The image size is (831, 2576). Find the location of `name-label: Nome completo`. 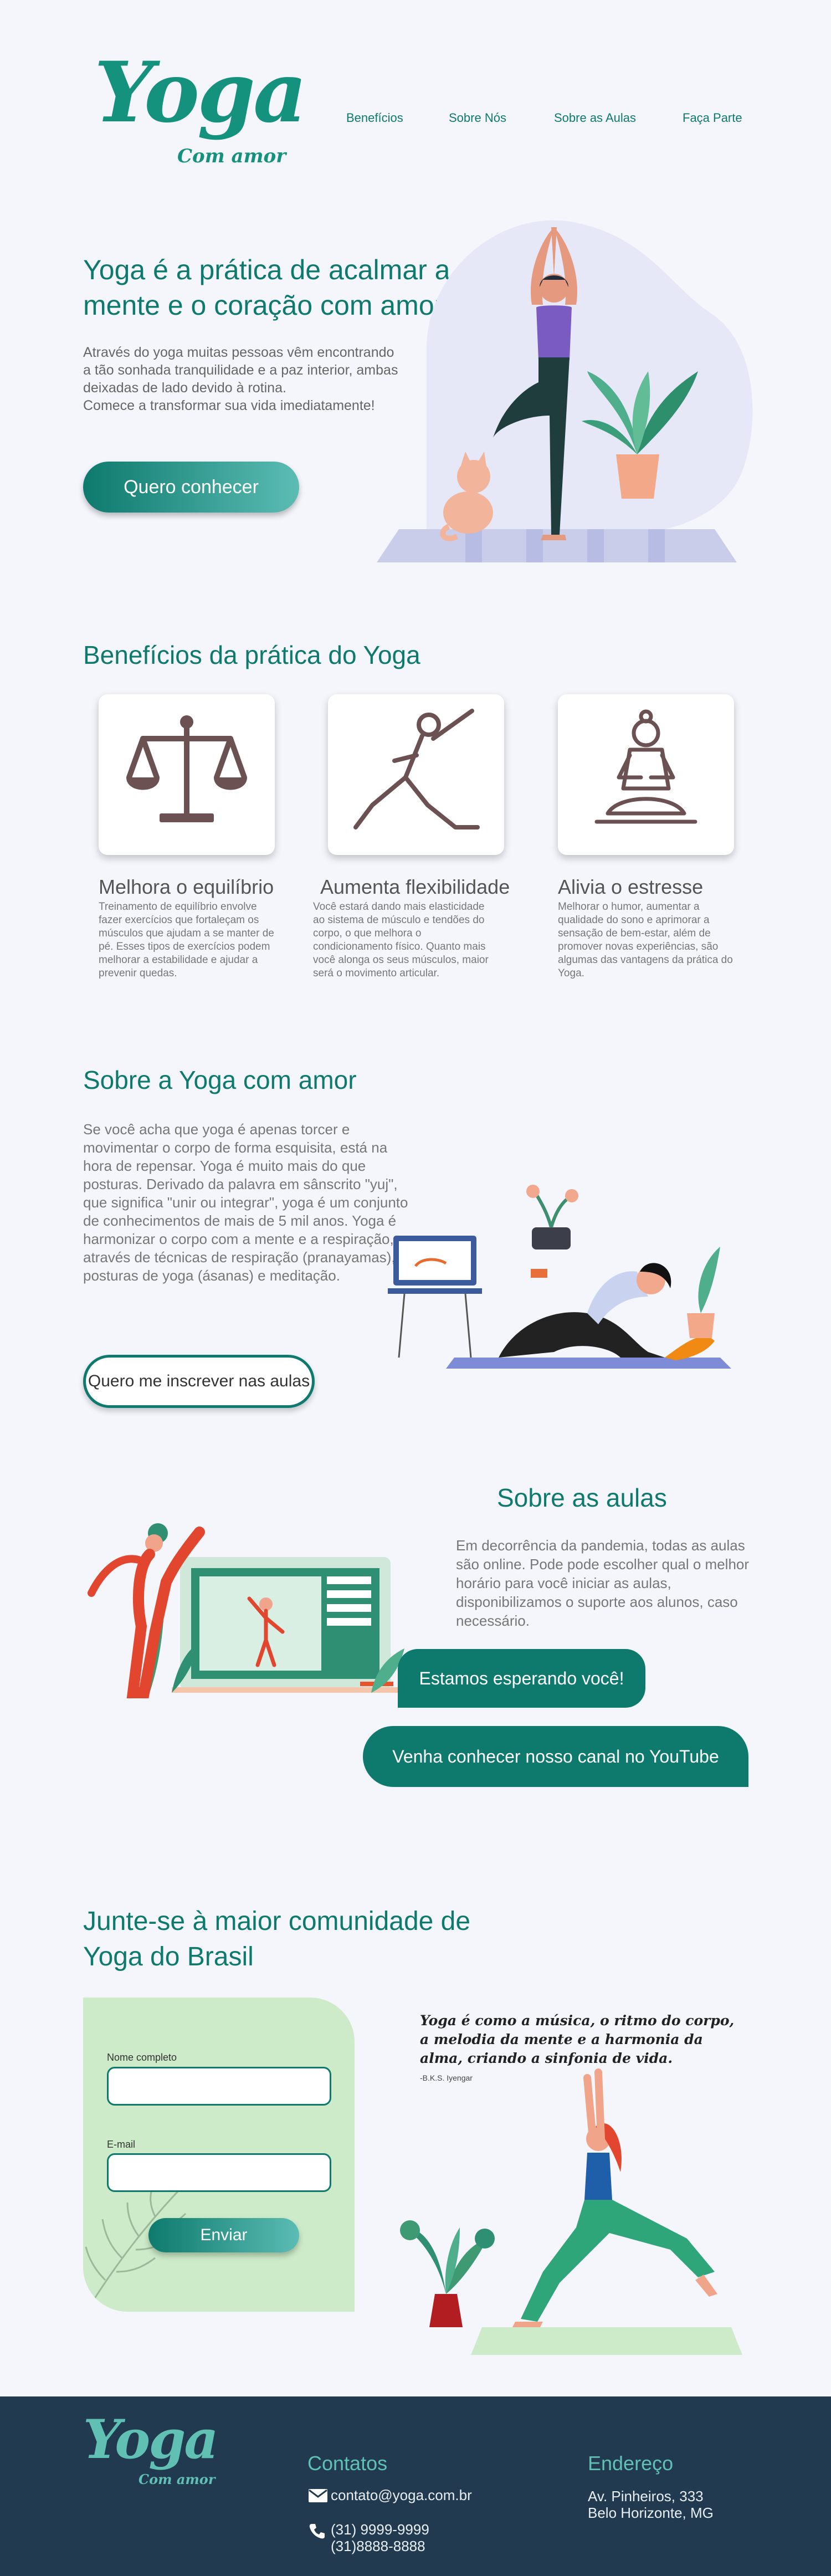

name-label: Nome completo is located at coordinates (142, 2057).